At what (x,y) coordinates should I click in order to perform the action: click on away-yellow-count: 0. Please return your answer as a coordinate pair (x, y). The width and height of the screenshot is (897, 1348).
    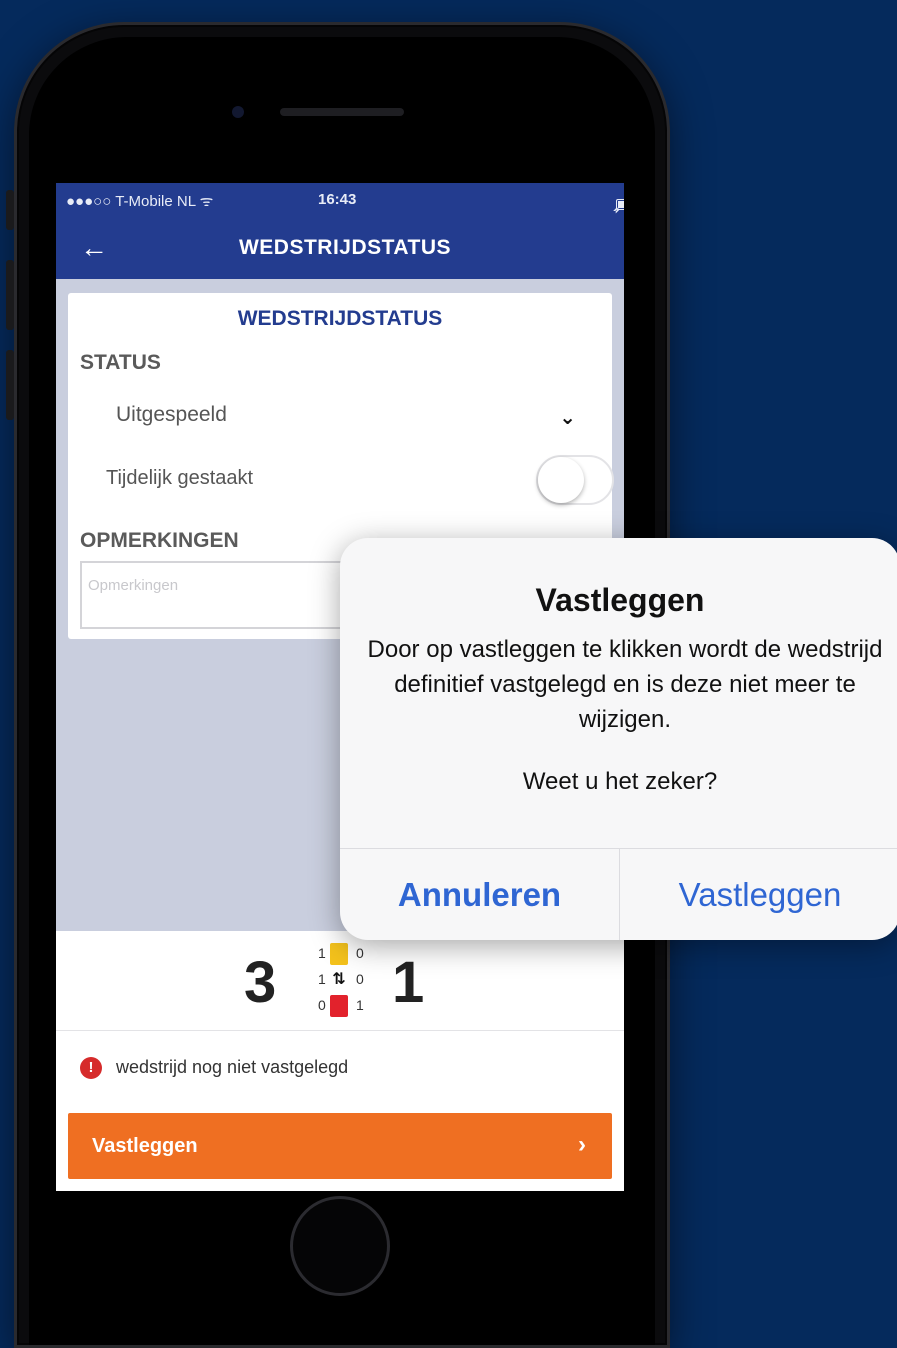
    Looking at the image, I should click on (360, 953).